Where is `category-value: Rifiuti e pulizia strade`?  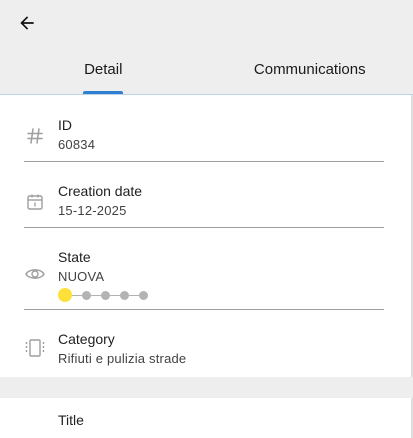
category-value: Rifiuti e pulizia strade is located at coordinates (122, 358).